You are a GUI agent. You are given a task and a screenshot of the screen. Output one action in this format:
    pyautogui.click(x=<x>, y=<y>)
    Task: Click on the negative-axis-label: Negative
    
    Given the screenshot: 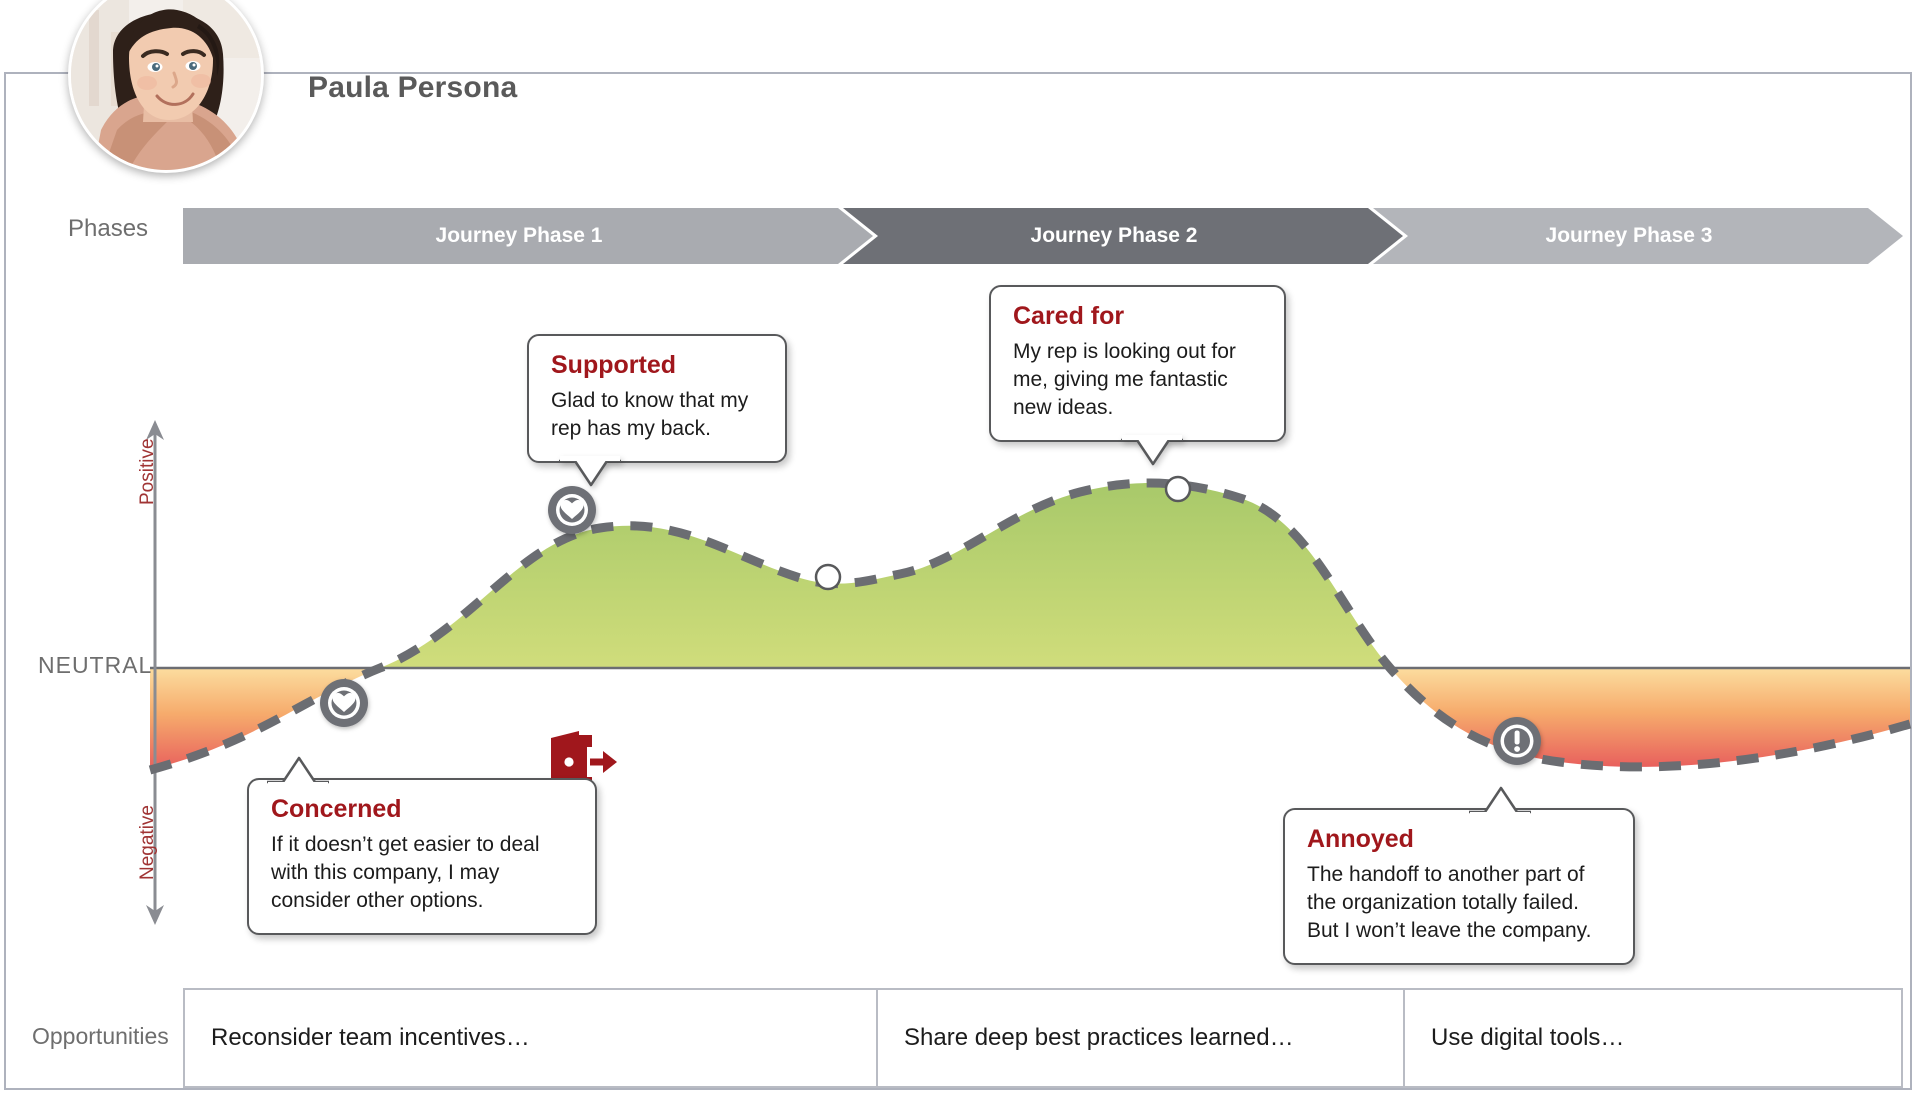 What is the action you would take?
    pyautogui.click(x=147, y=842)
    